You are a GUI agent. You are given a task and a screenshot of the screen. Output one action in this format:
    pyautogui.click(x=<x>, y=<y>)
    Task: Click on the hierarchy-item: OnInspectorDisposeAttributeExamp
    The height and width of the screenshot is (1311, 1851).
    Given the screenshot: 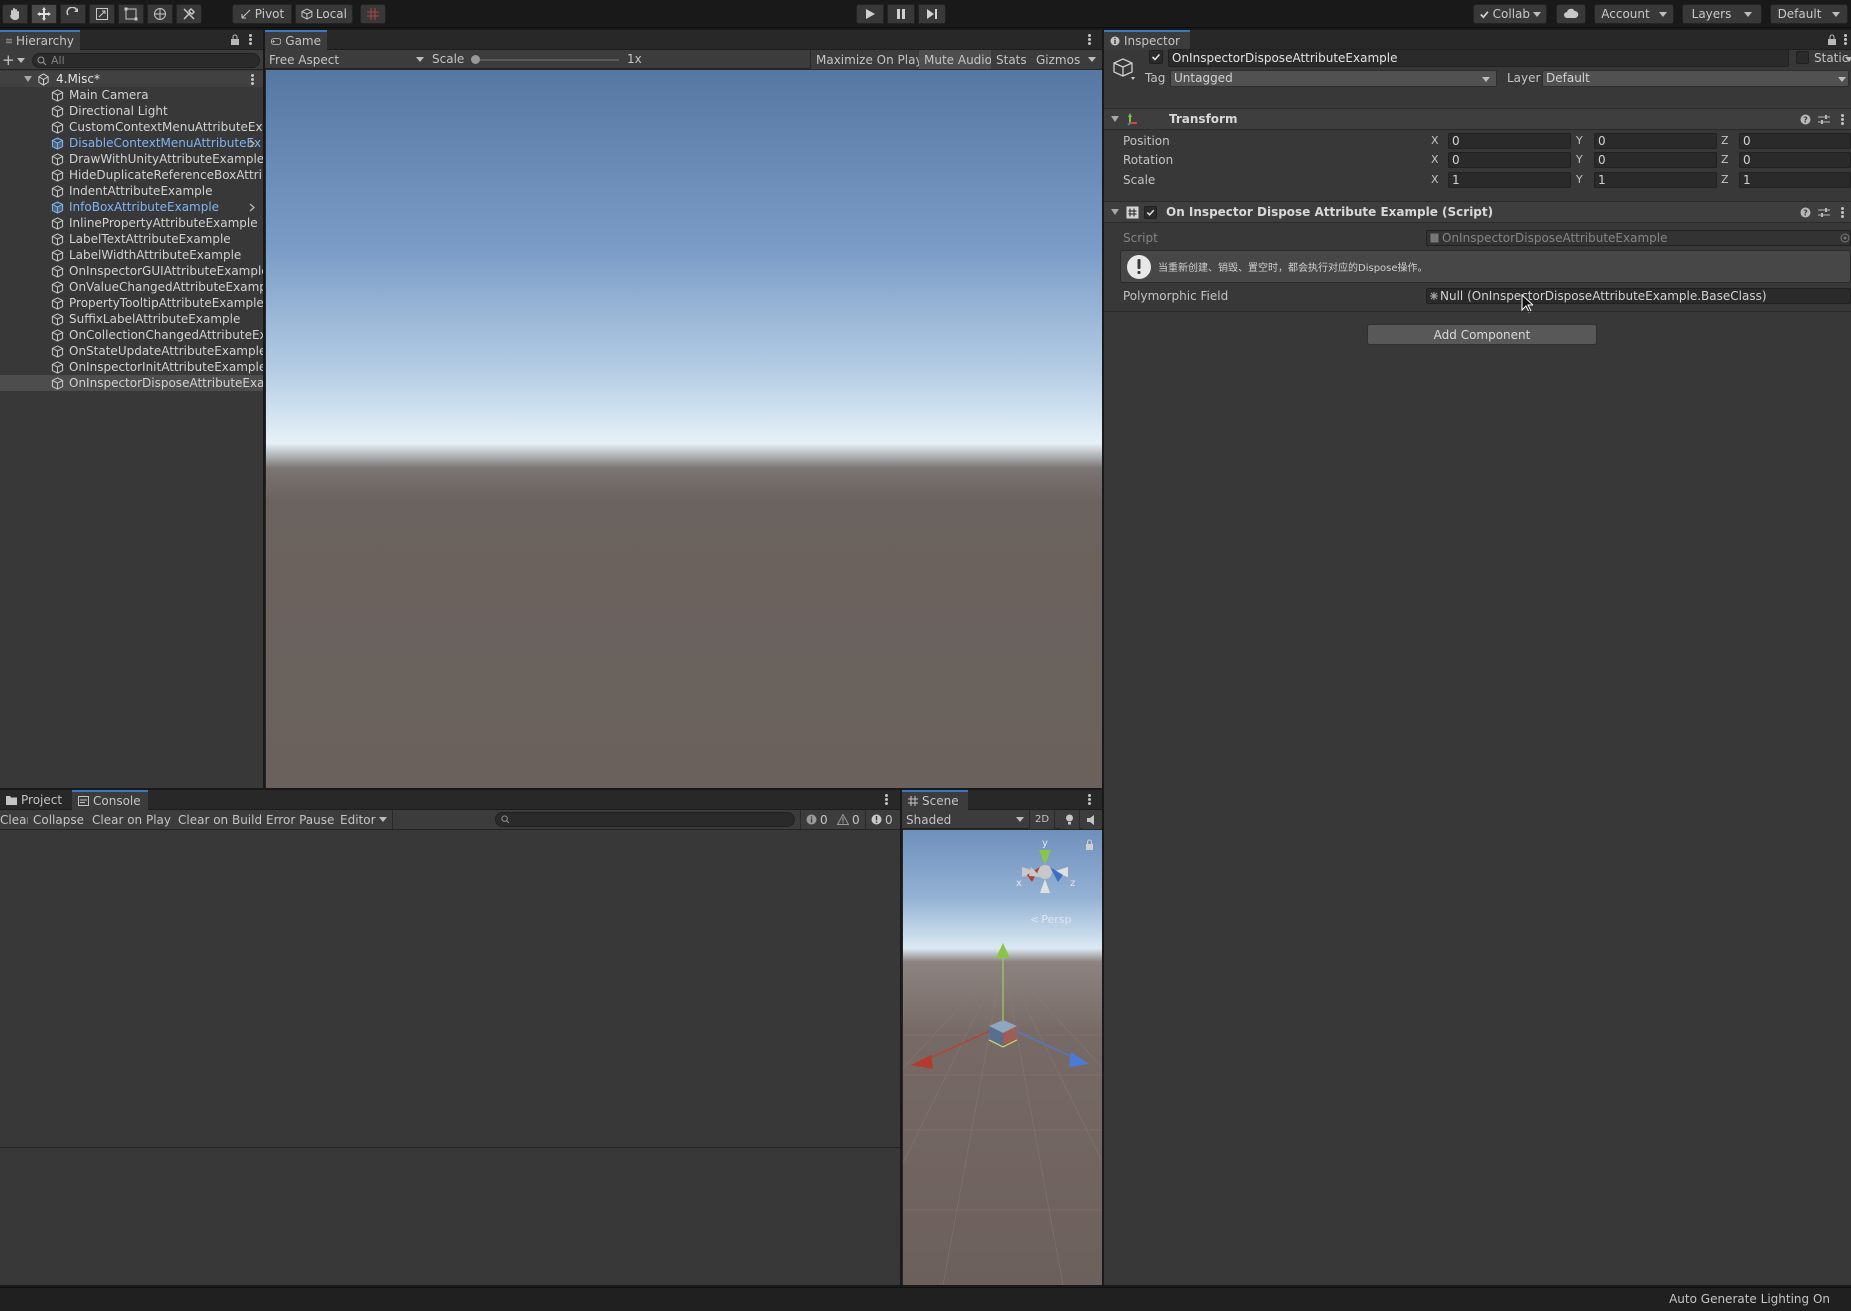 What is the action you would take?
    pyautogui.click(x=131, y=383)
    